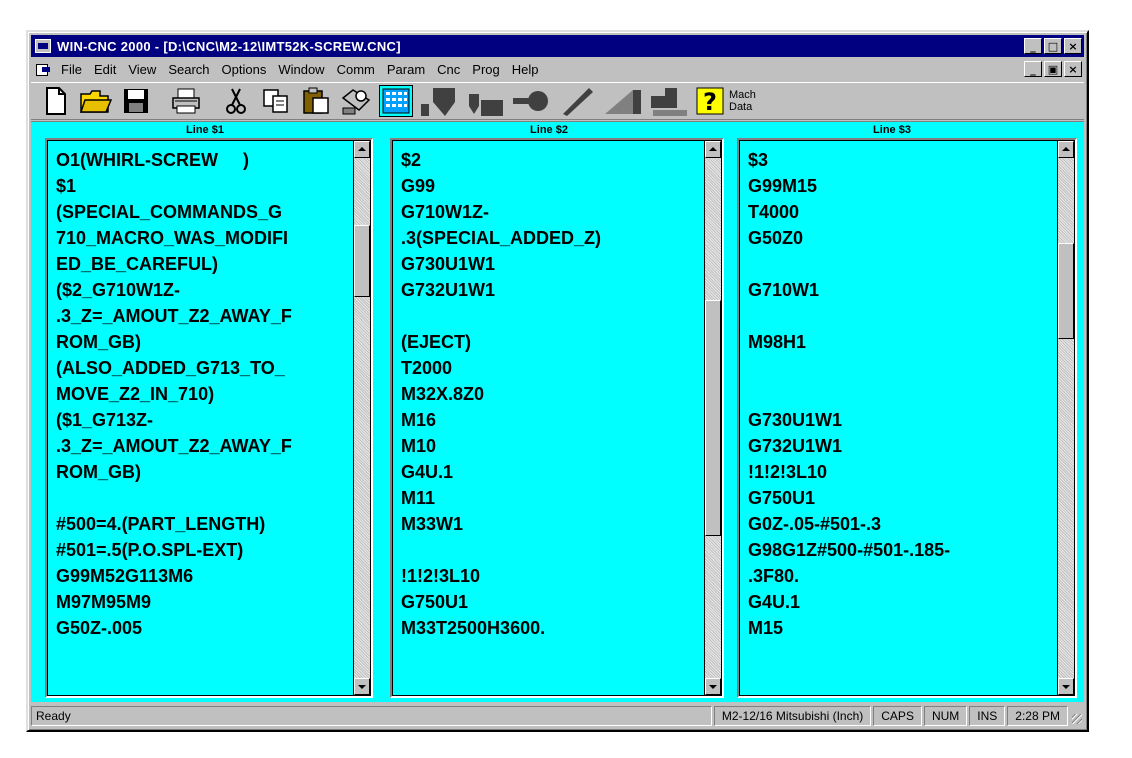 The image size is (1132, 758). What do you see at coordinates (205, 130) in the screenshot?
I see `pane-title-line-1: Line $1` at bounding box center [205, 130].